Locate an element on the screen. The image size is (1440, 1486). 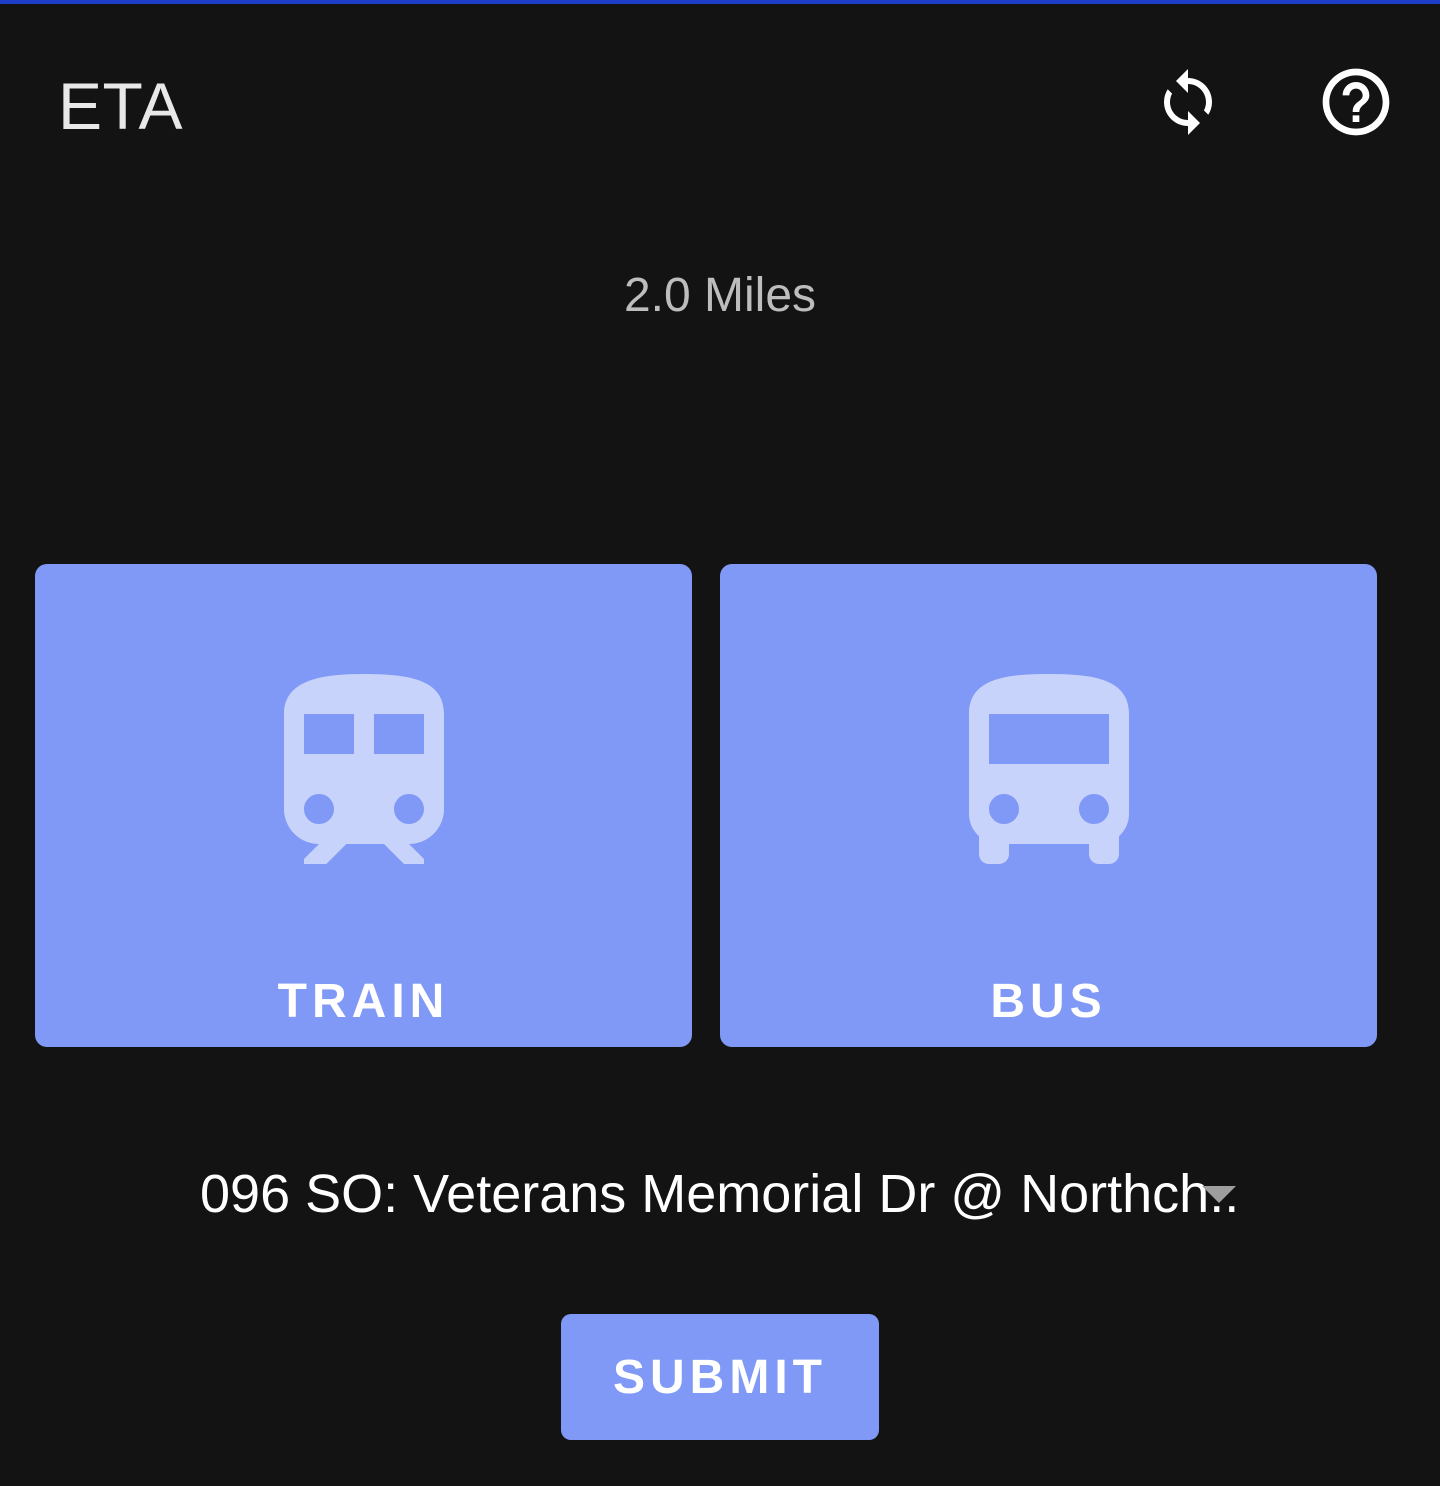
stop-select-dropdown: 096 SO: Veterans Memorial Dr @ Northch.. is located at coordinates (721, 1194).